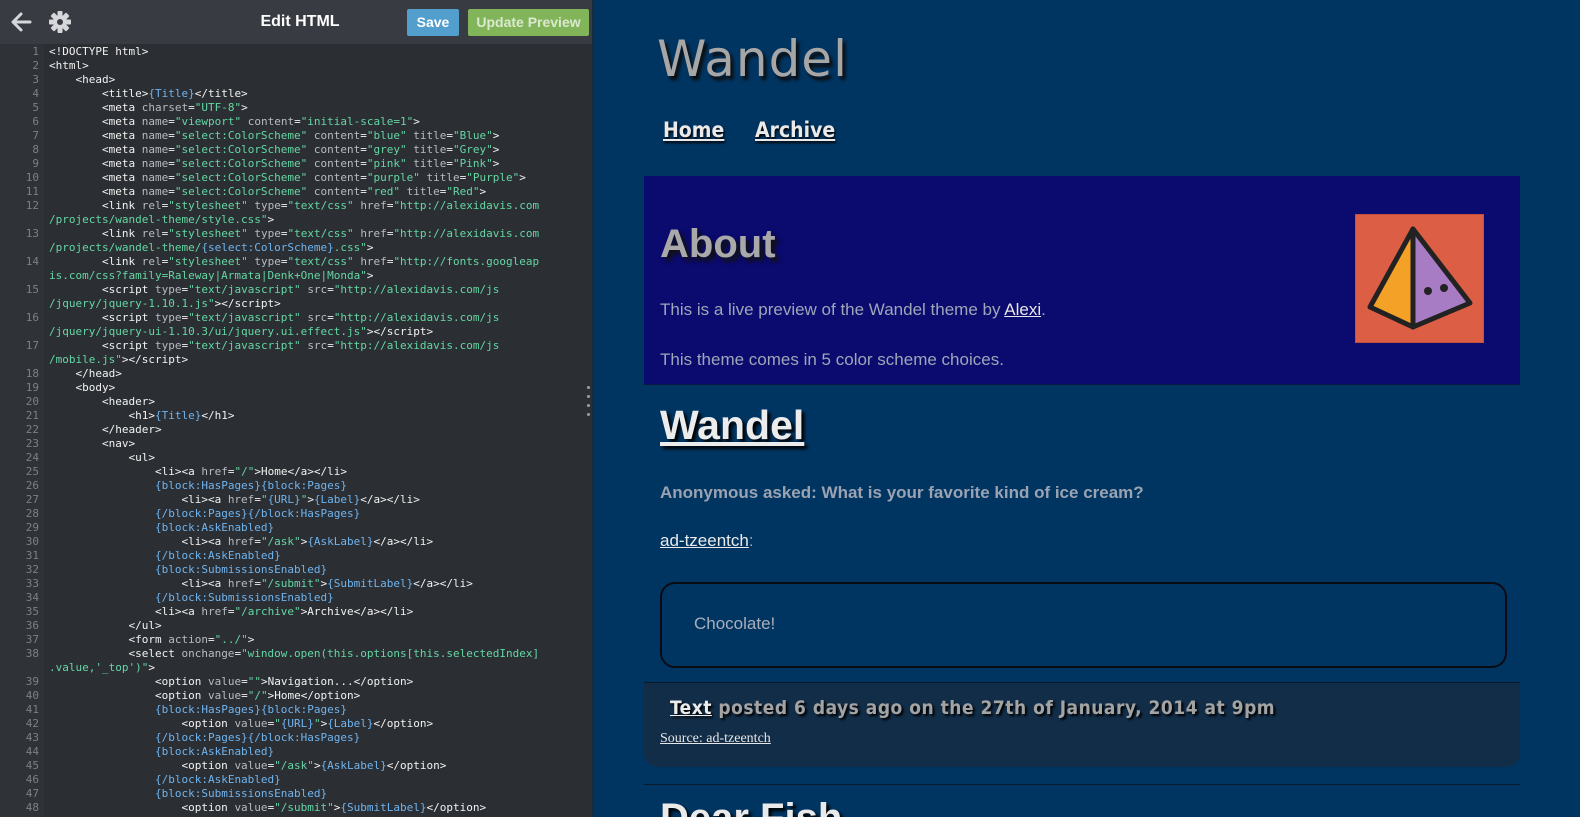  I want to click on line-number: 7, so click(35, 135).